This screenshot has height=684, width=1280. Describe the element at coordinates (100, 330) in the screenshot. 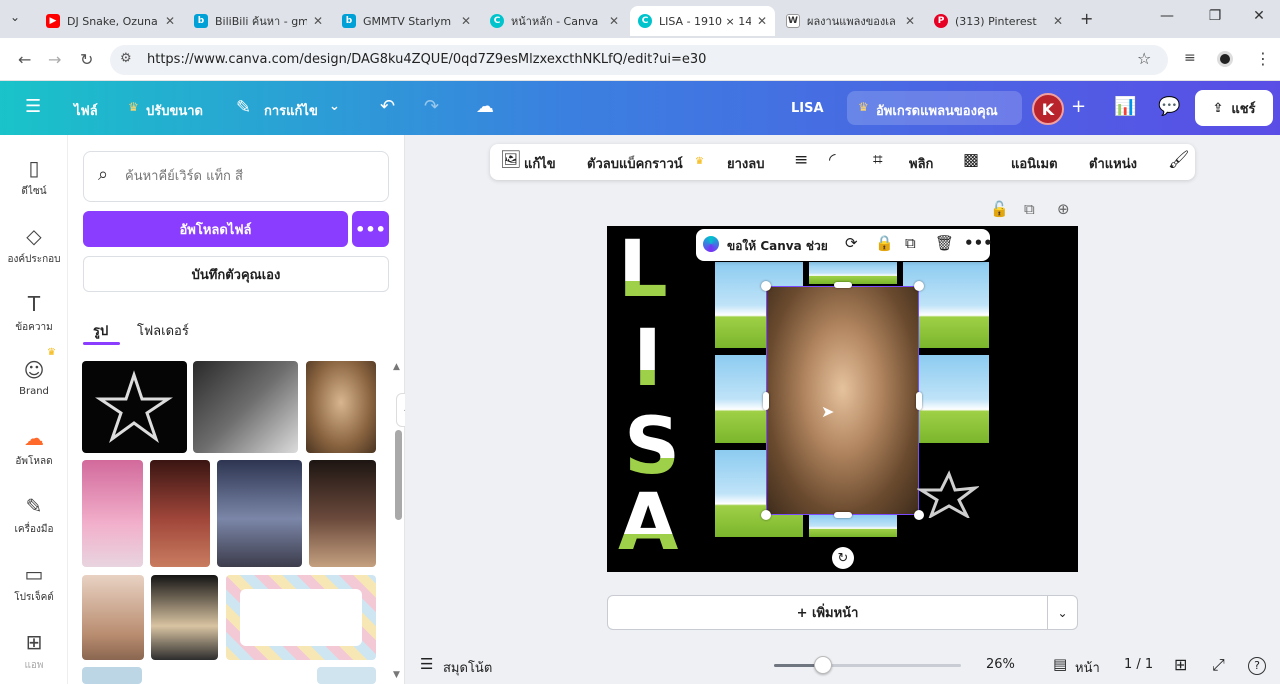

I see `tab-images: รูป` at that location.